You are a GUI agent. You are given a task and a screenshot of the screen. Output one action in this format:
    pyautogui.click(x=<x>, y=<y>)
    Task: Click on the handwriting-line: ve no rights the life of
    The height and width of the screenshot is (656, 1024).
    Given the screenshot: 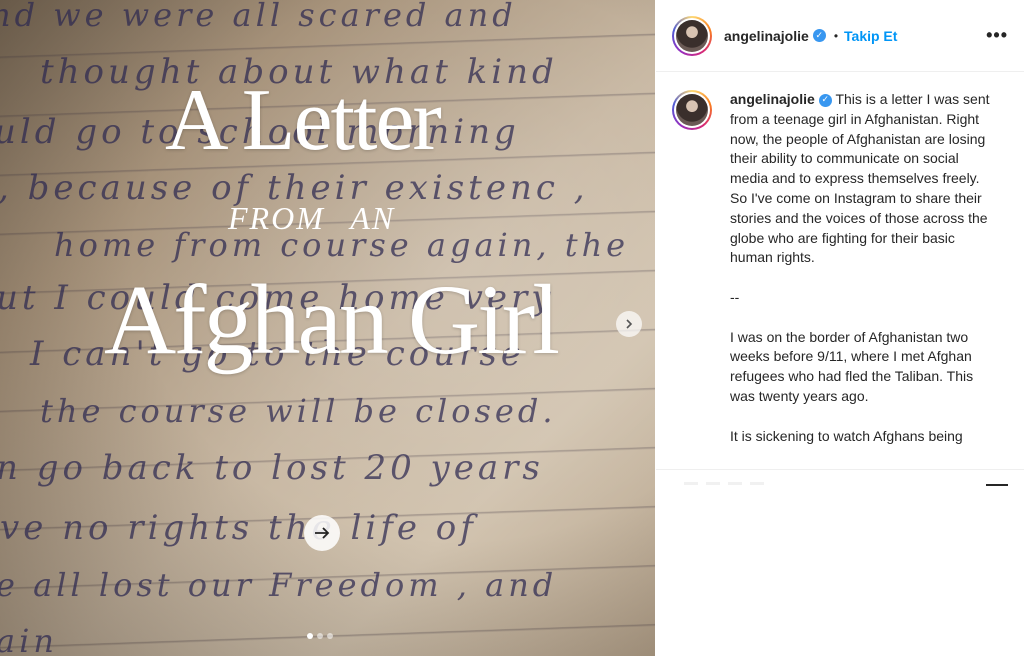 What is the action you would take?
    pyautogui.click(x=238, y=528)
    